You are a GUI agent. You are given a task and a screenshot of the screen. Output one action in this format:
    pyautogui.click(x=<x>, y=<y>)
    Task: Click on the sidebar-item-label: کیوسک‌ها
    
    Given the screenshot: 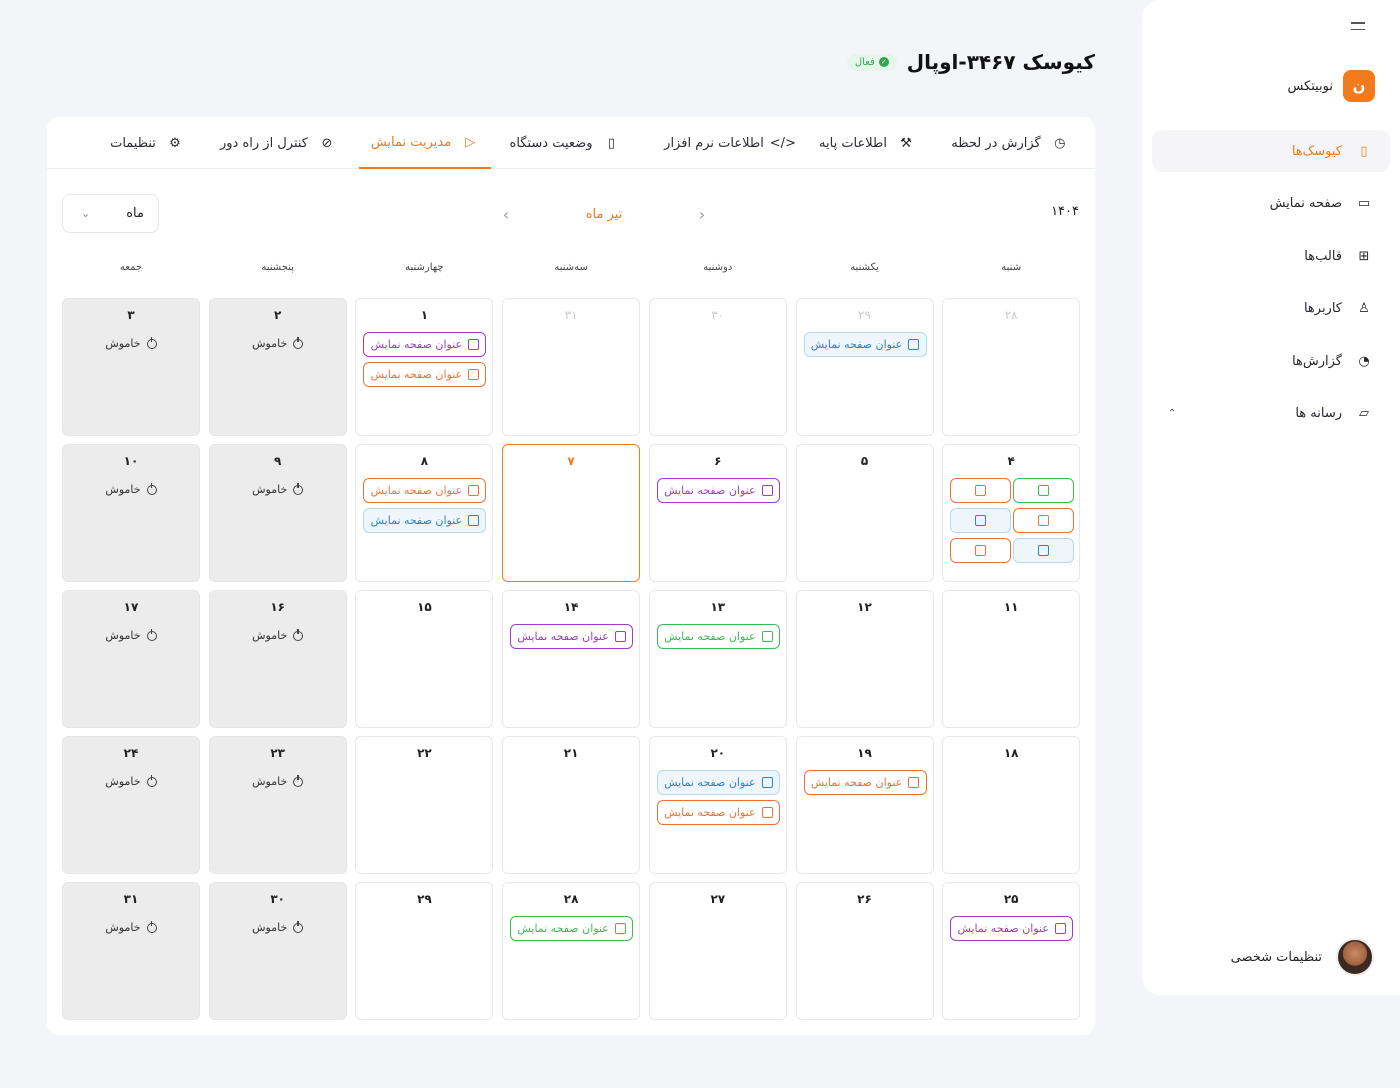 What is the action you would take?
    pyautogui.click(x=1316, y=151)
    